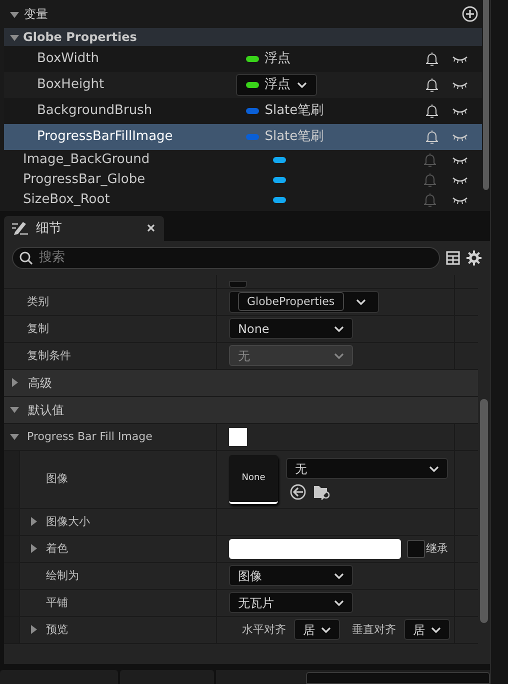 The height and width of the screenshot is (684, 508). Describe the element at coordinates (315, 548) in the screenshot. I see `color-field` at that location.